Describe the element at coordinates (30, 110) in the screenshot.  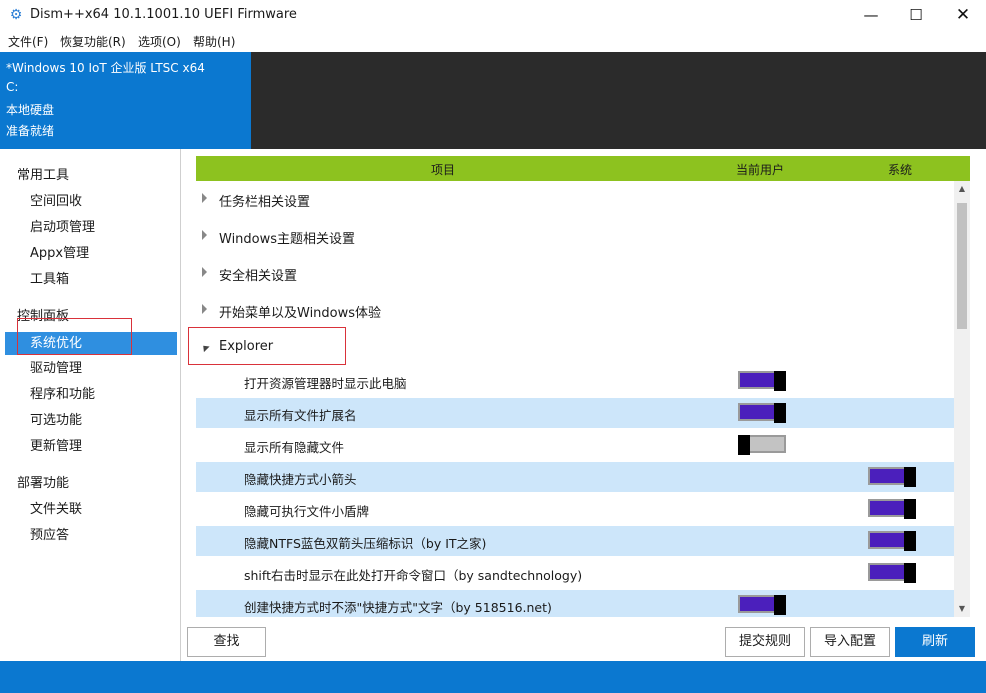
I see `image-disk-type: 本地硬盘` at that location.